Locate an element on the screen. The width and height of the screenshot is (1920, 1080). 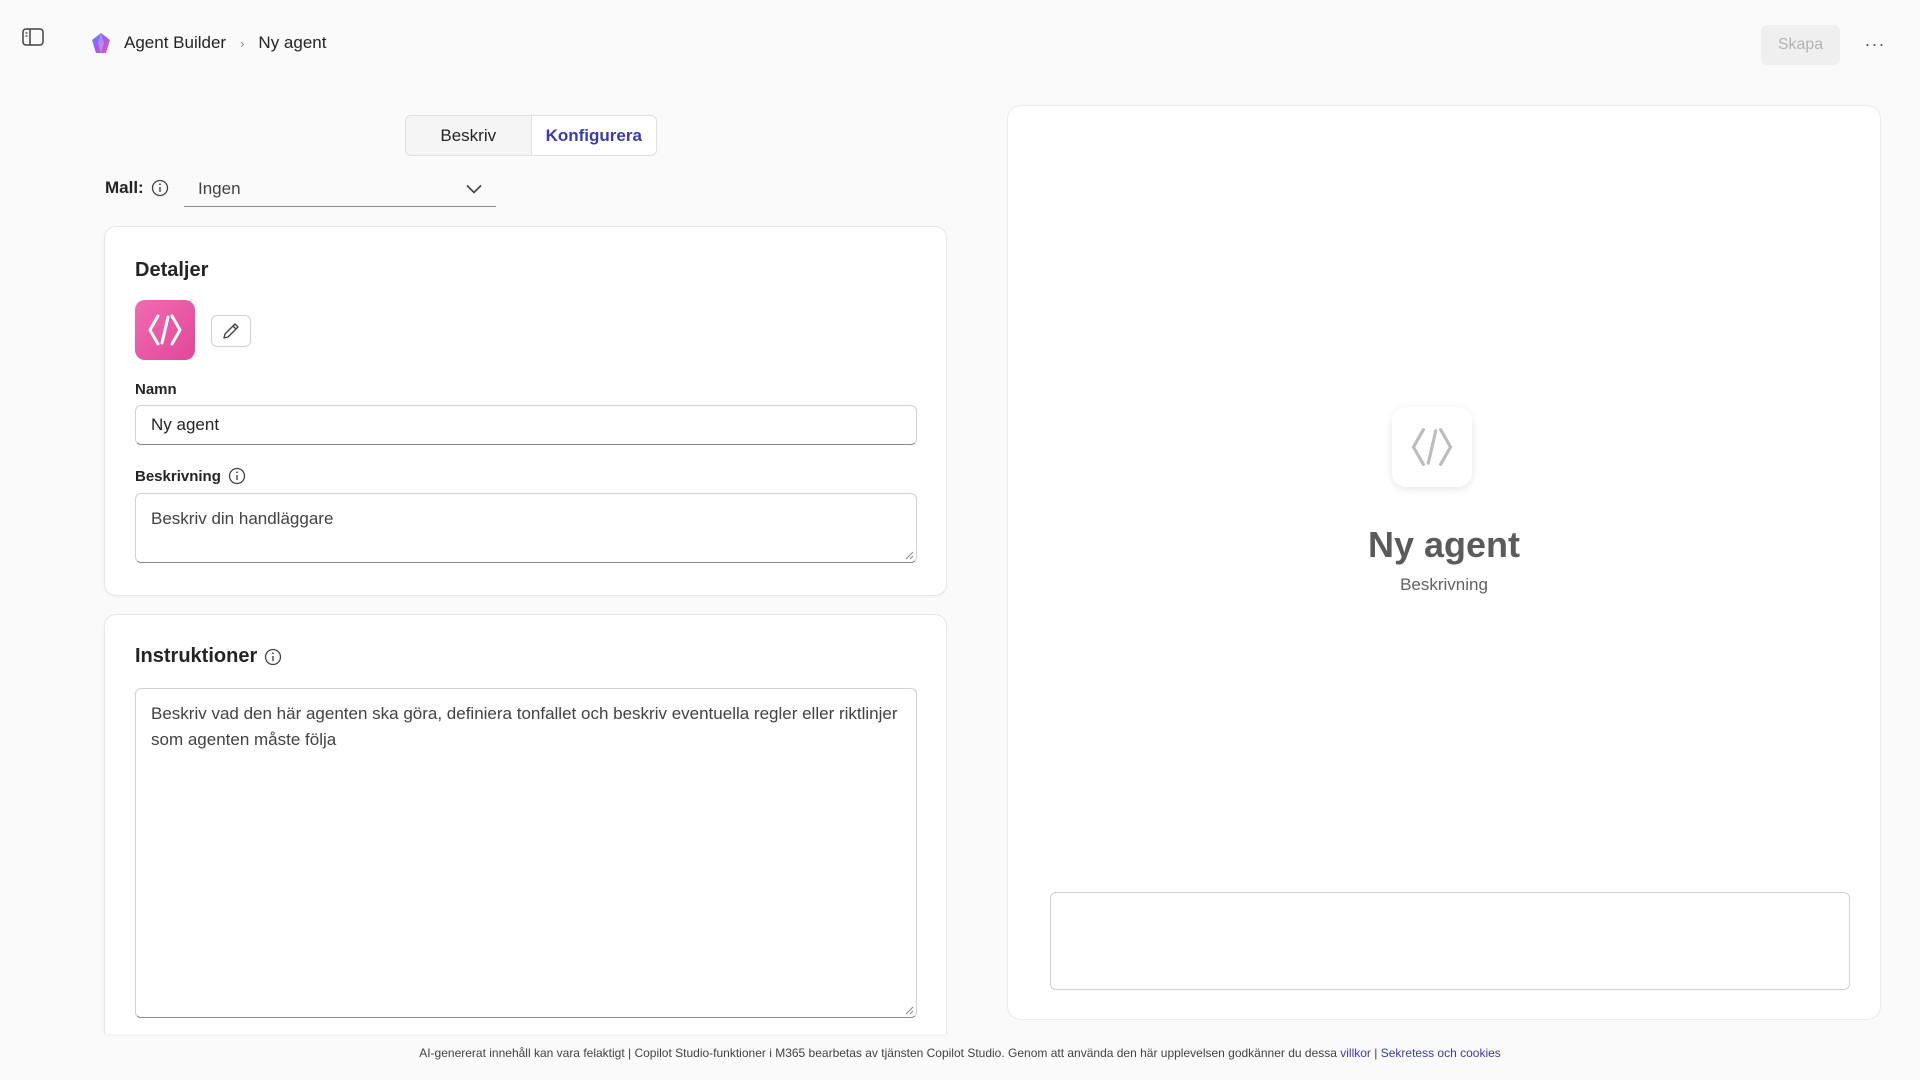
description-textarea: Beskriv din handläggare is located at coordinates (526, 528).